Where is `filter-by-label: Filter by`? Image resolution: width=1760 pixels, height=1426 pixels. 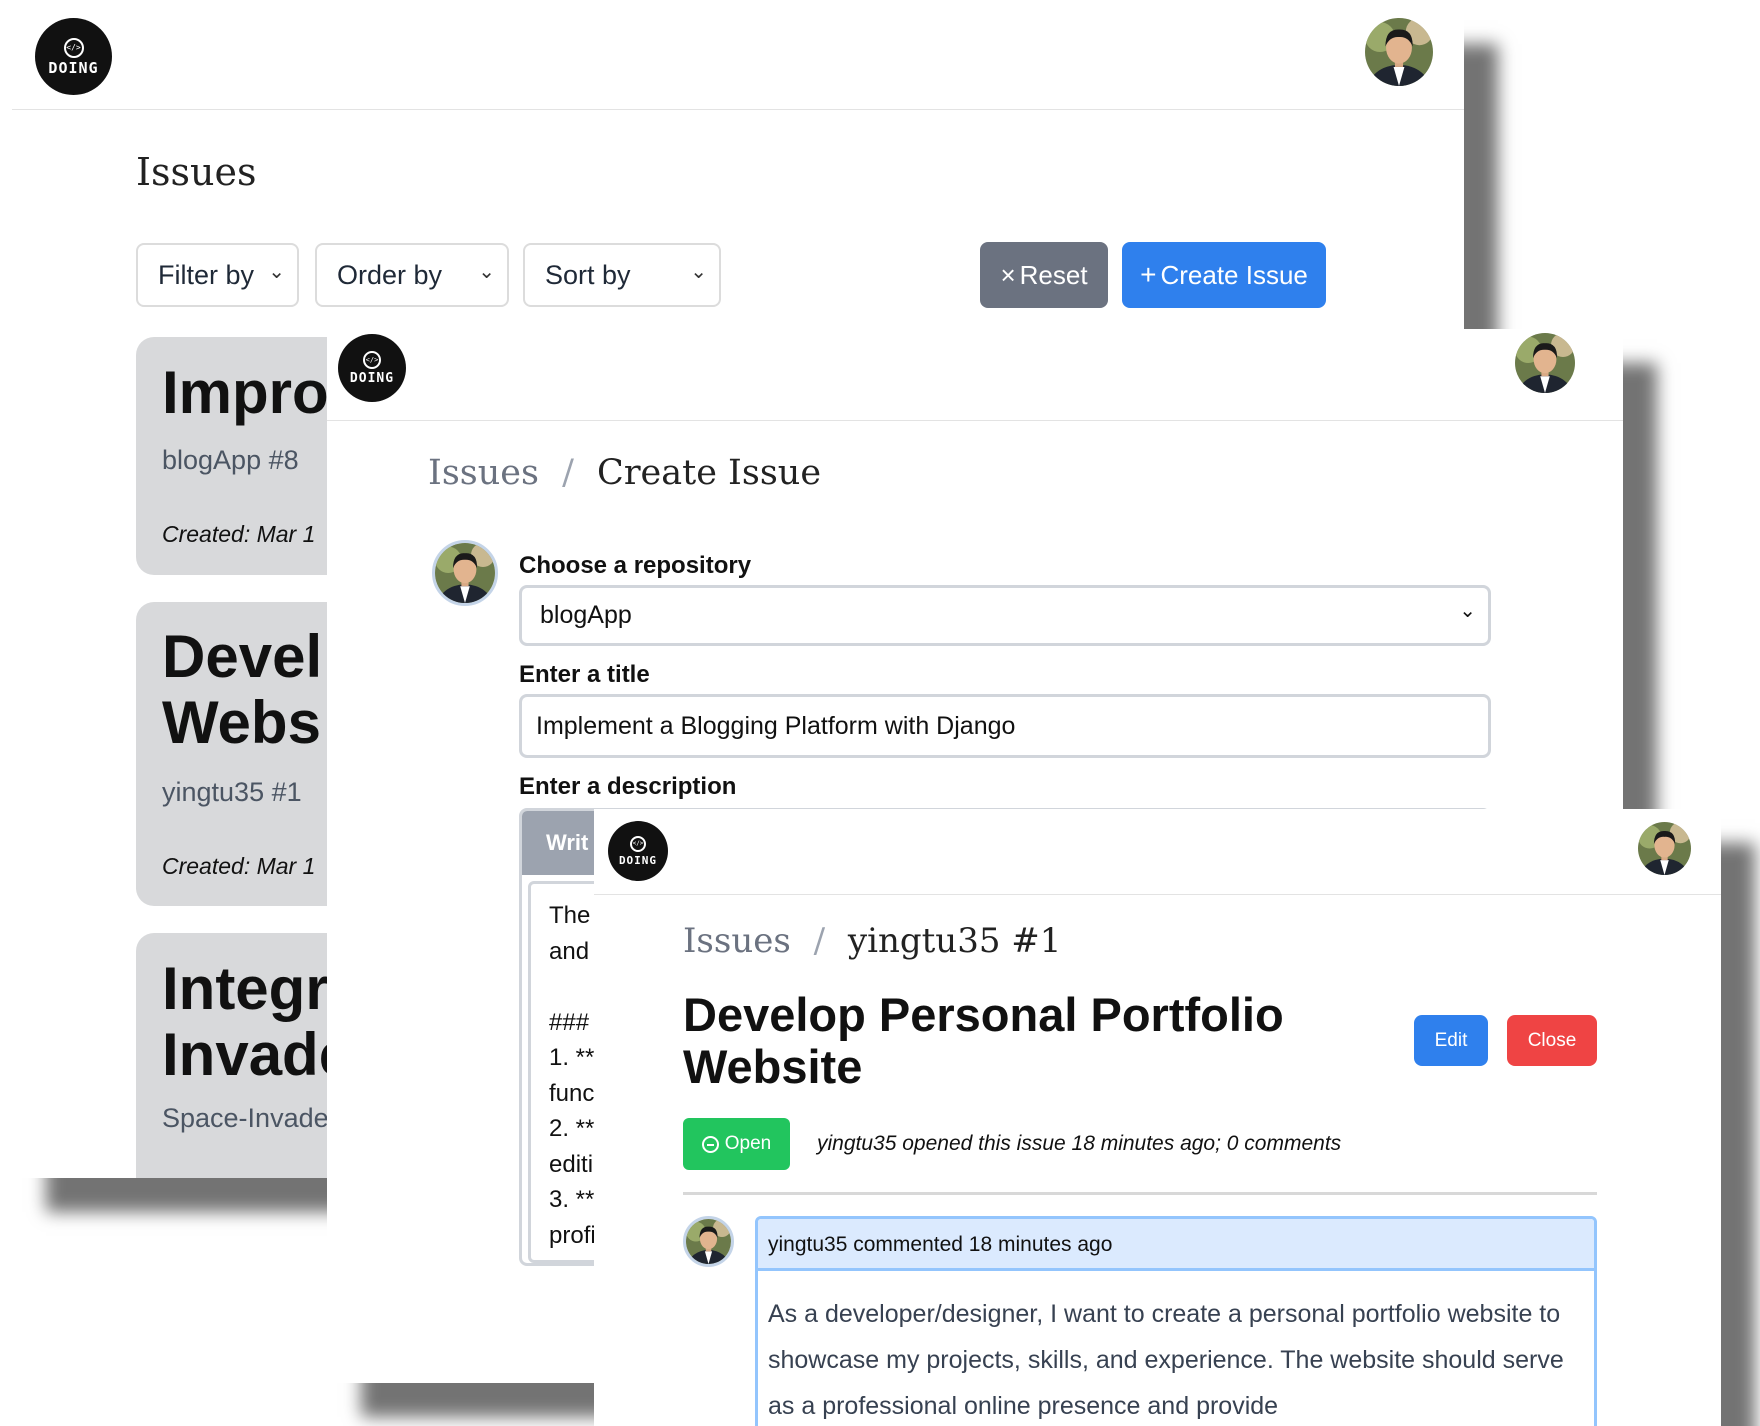 filter-by-label: Filter by is located at coordinates (206, 274).